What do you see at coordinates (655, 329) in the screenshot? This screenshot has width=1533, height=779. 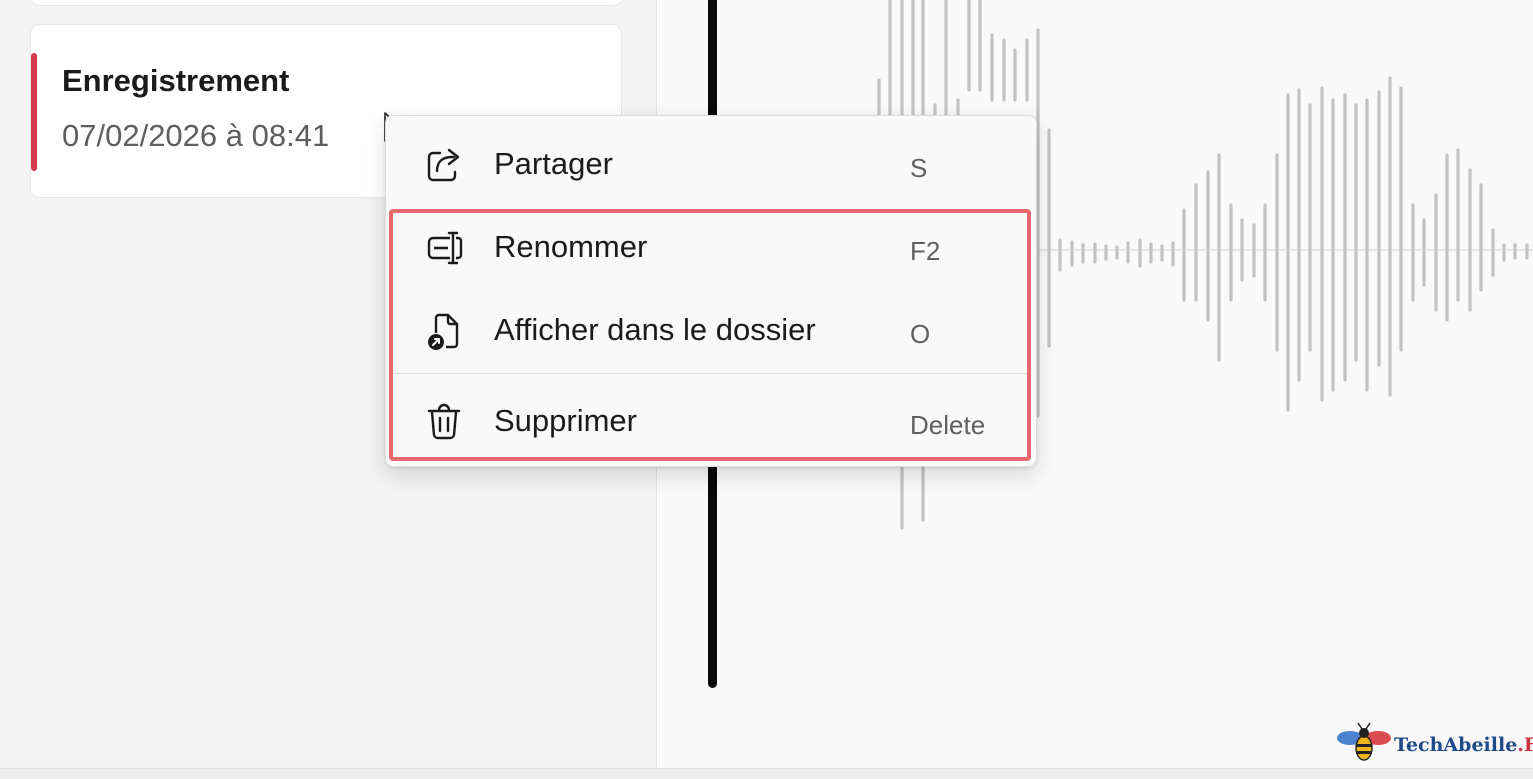 I see `menu-item-label: Afficher dans le dossier` at bounding box center [655, 329].